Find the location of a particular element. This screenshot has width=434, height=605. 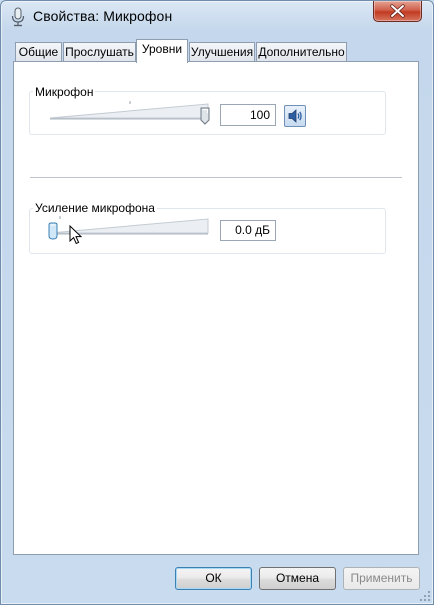

microphone-label: Микрофон is located at coordinates (64, 92).